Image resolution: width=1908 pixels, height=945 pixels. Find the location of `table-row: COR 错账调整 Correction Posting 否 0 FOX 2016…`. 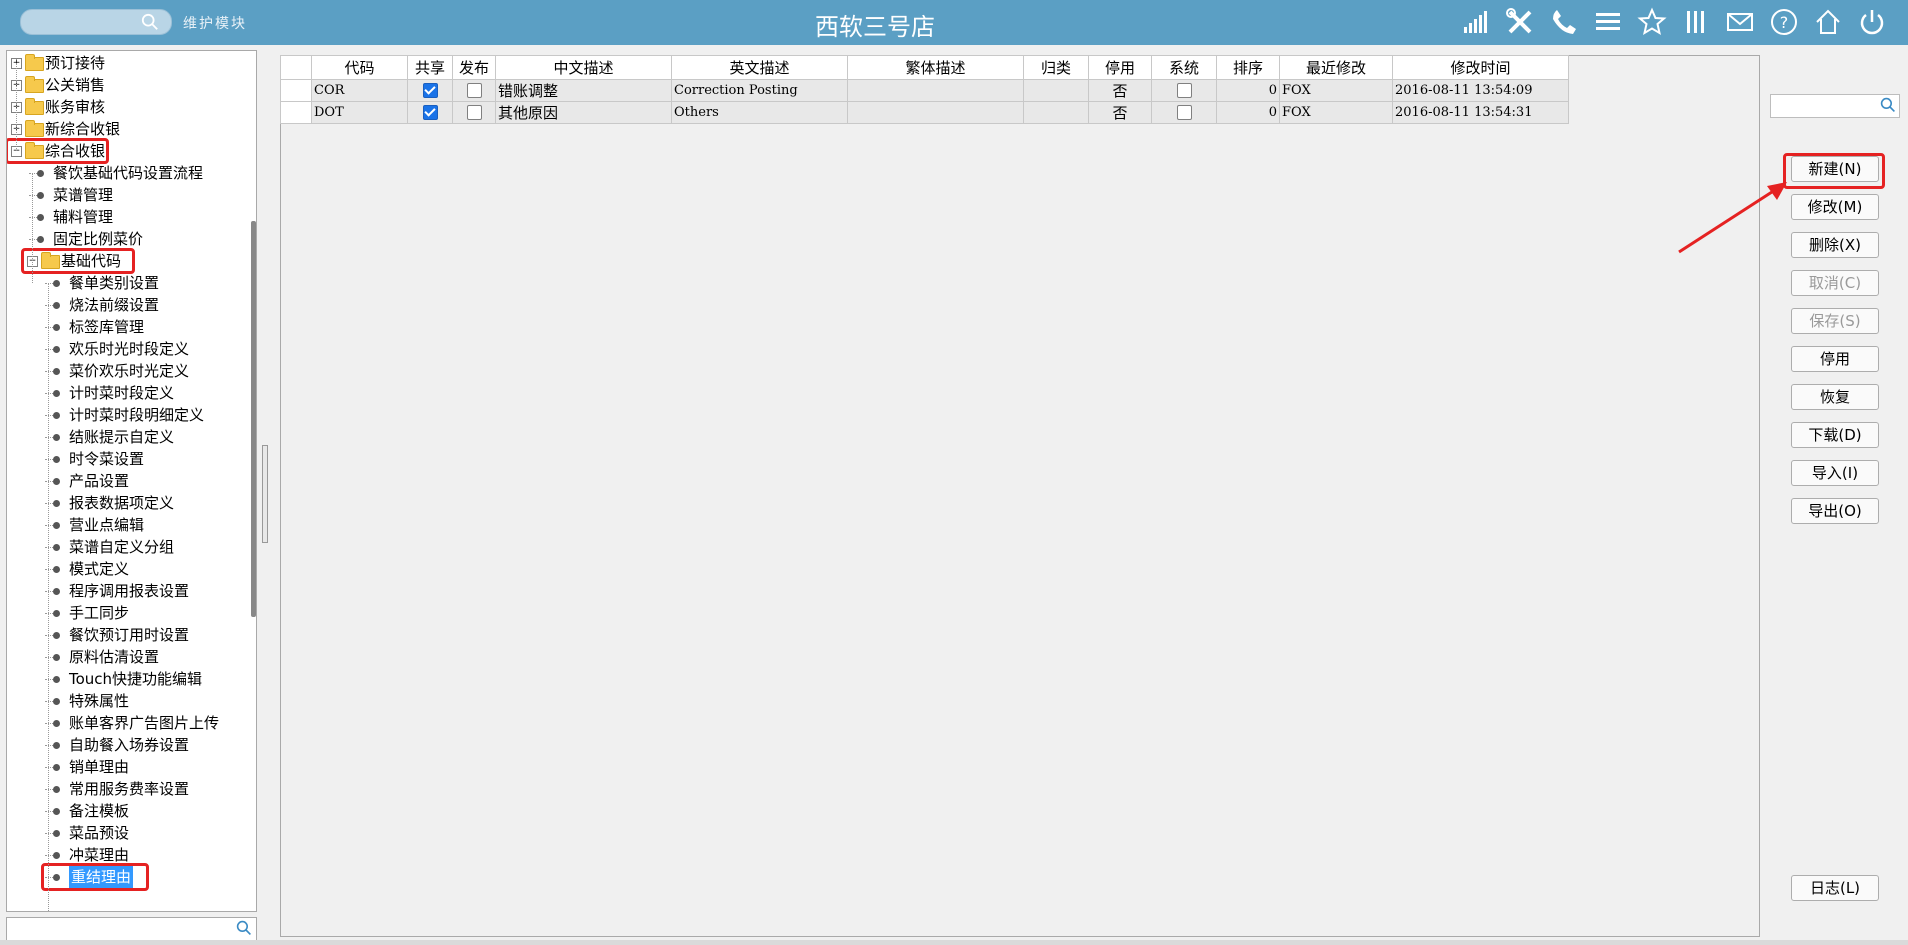

table-row: COR 错账调整 Correction Posting 否 0 FOX 2016… is located at coordinates (924, 90).